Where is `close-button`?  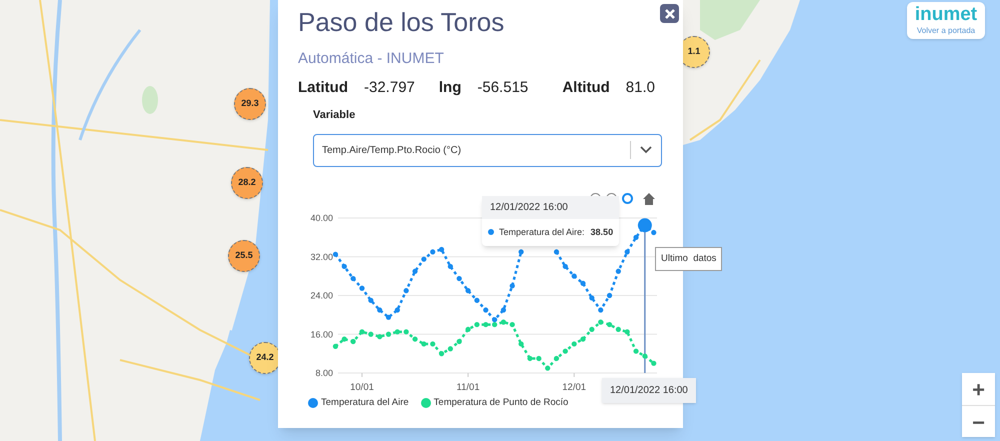 close-button is located at coordinates (669, 13).